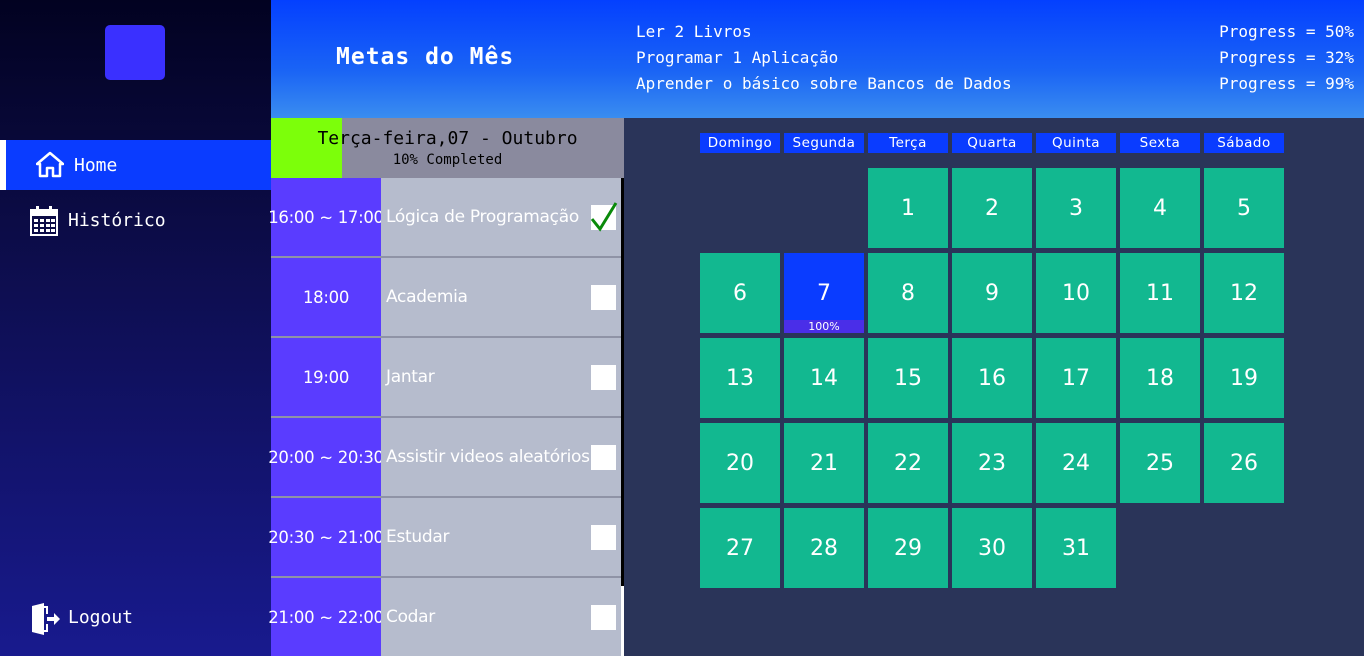 The width and height of the screenshot is (1364, 656). What do you see at coordinates (824, 326) in the screenshot?
I see `day-progress-label: 100%` at bounding box center [824, 326].